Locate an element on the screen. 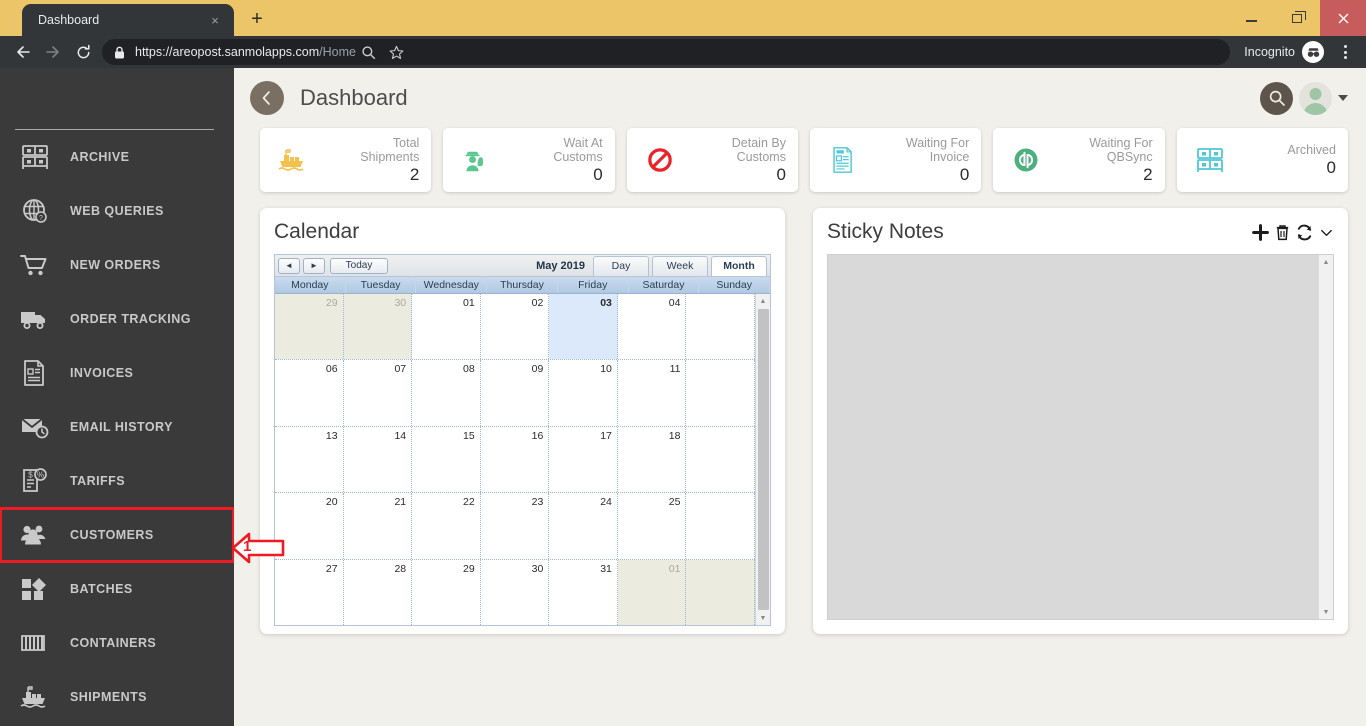 This screenshot has width=1366, height=726. calendar-day-cell: 14 is located at coordinates (378, 459).